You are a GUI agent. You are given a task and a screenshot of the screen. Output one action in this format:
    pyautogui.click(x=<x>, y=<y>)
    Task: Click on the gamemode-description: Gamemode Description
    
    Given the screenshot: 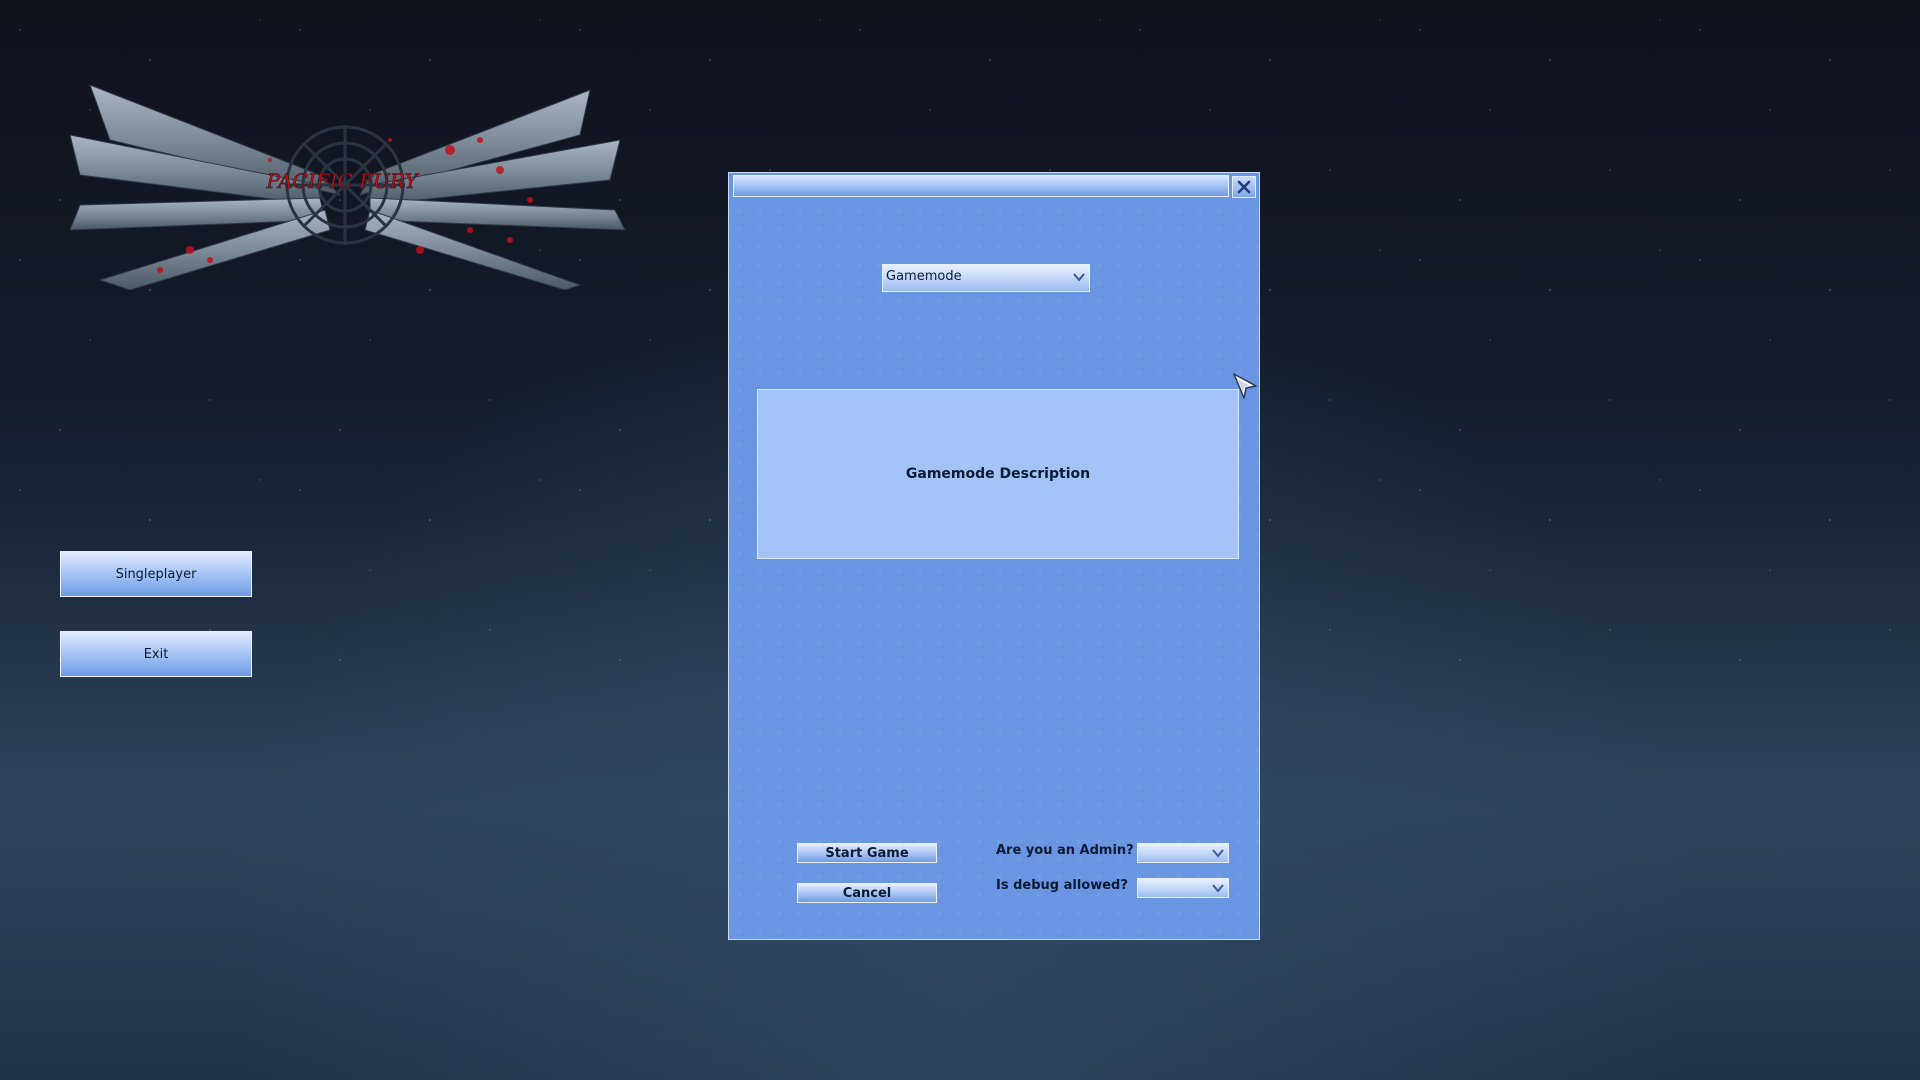 What is the action you would take?
    pyautogui.click(x=998, y=474)
    